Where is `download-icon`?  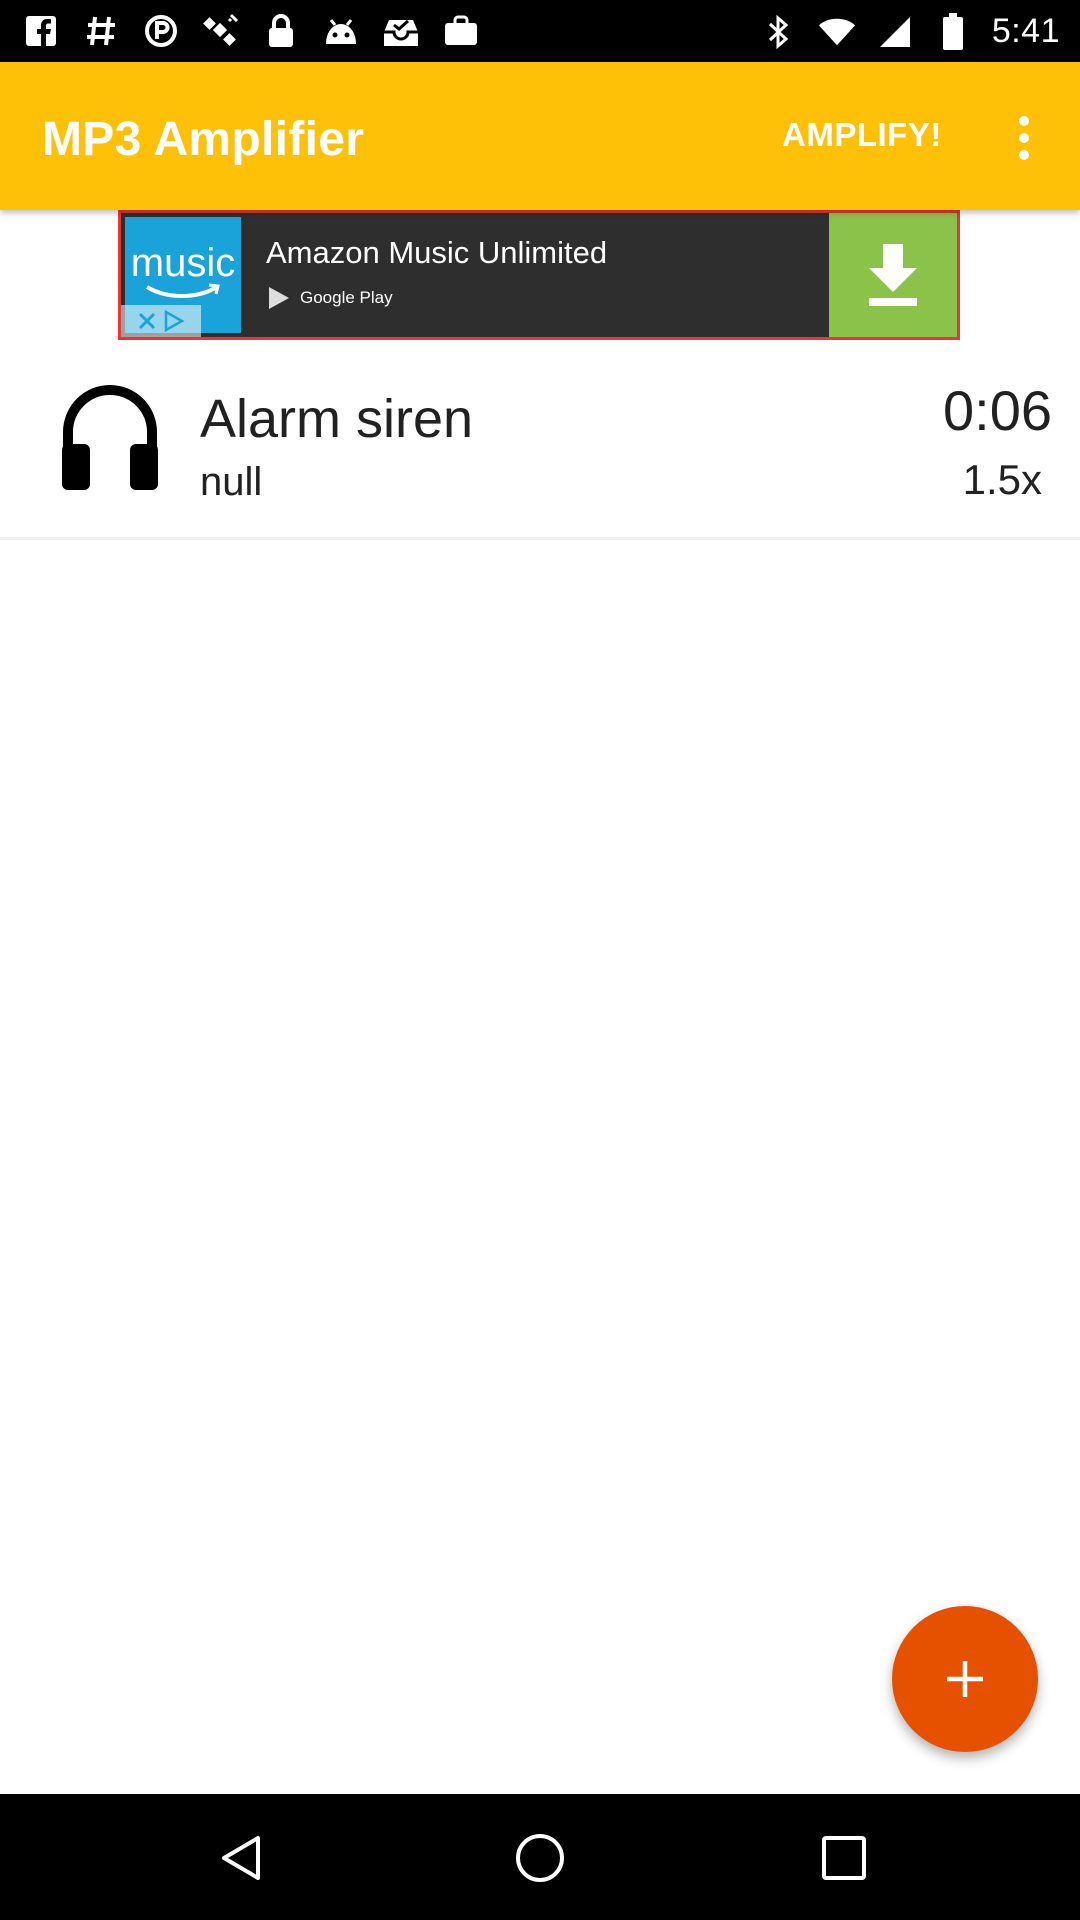
download-icon is located at coordinates (893, 275).